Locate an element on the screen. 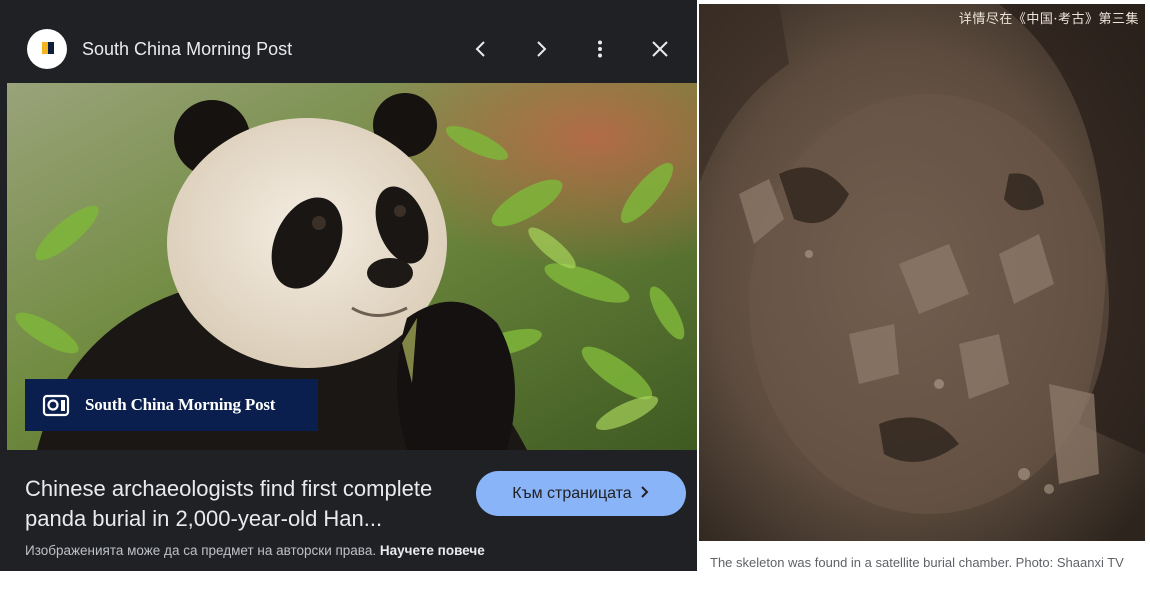 Image resolution: width=1150 pixels, height=589 pixels. close-icon is located at coordinates (660, 49).